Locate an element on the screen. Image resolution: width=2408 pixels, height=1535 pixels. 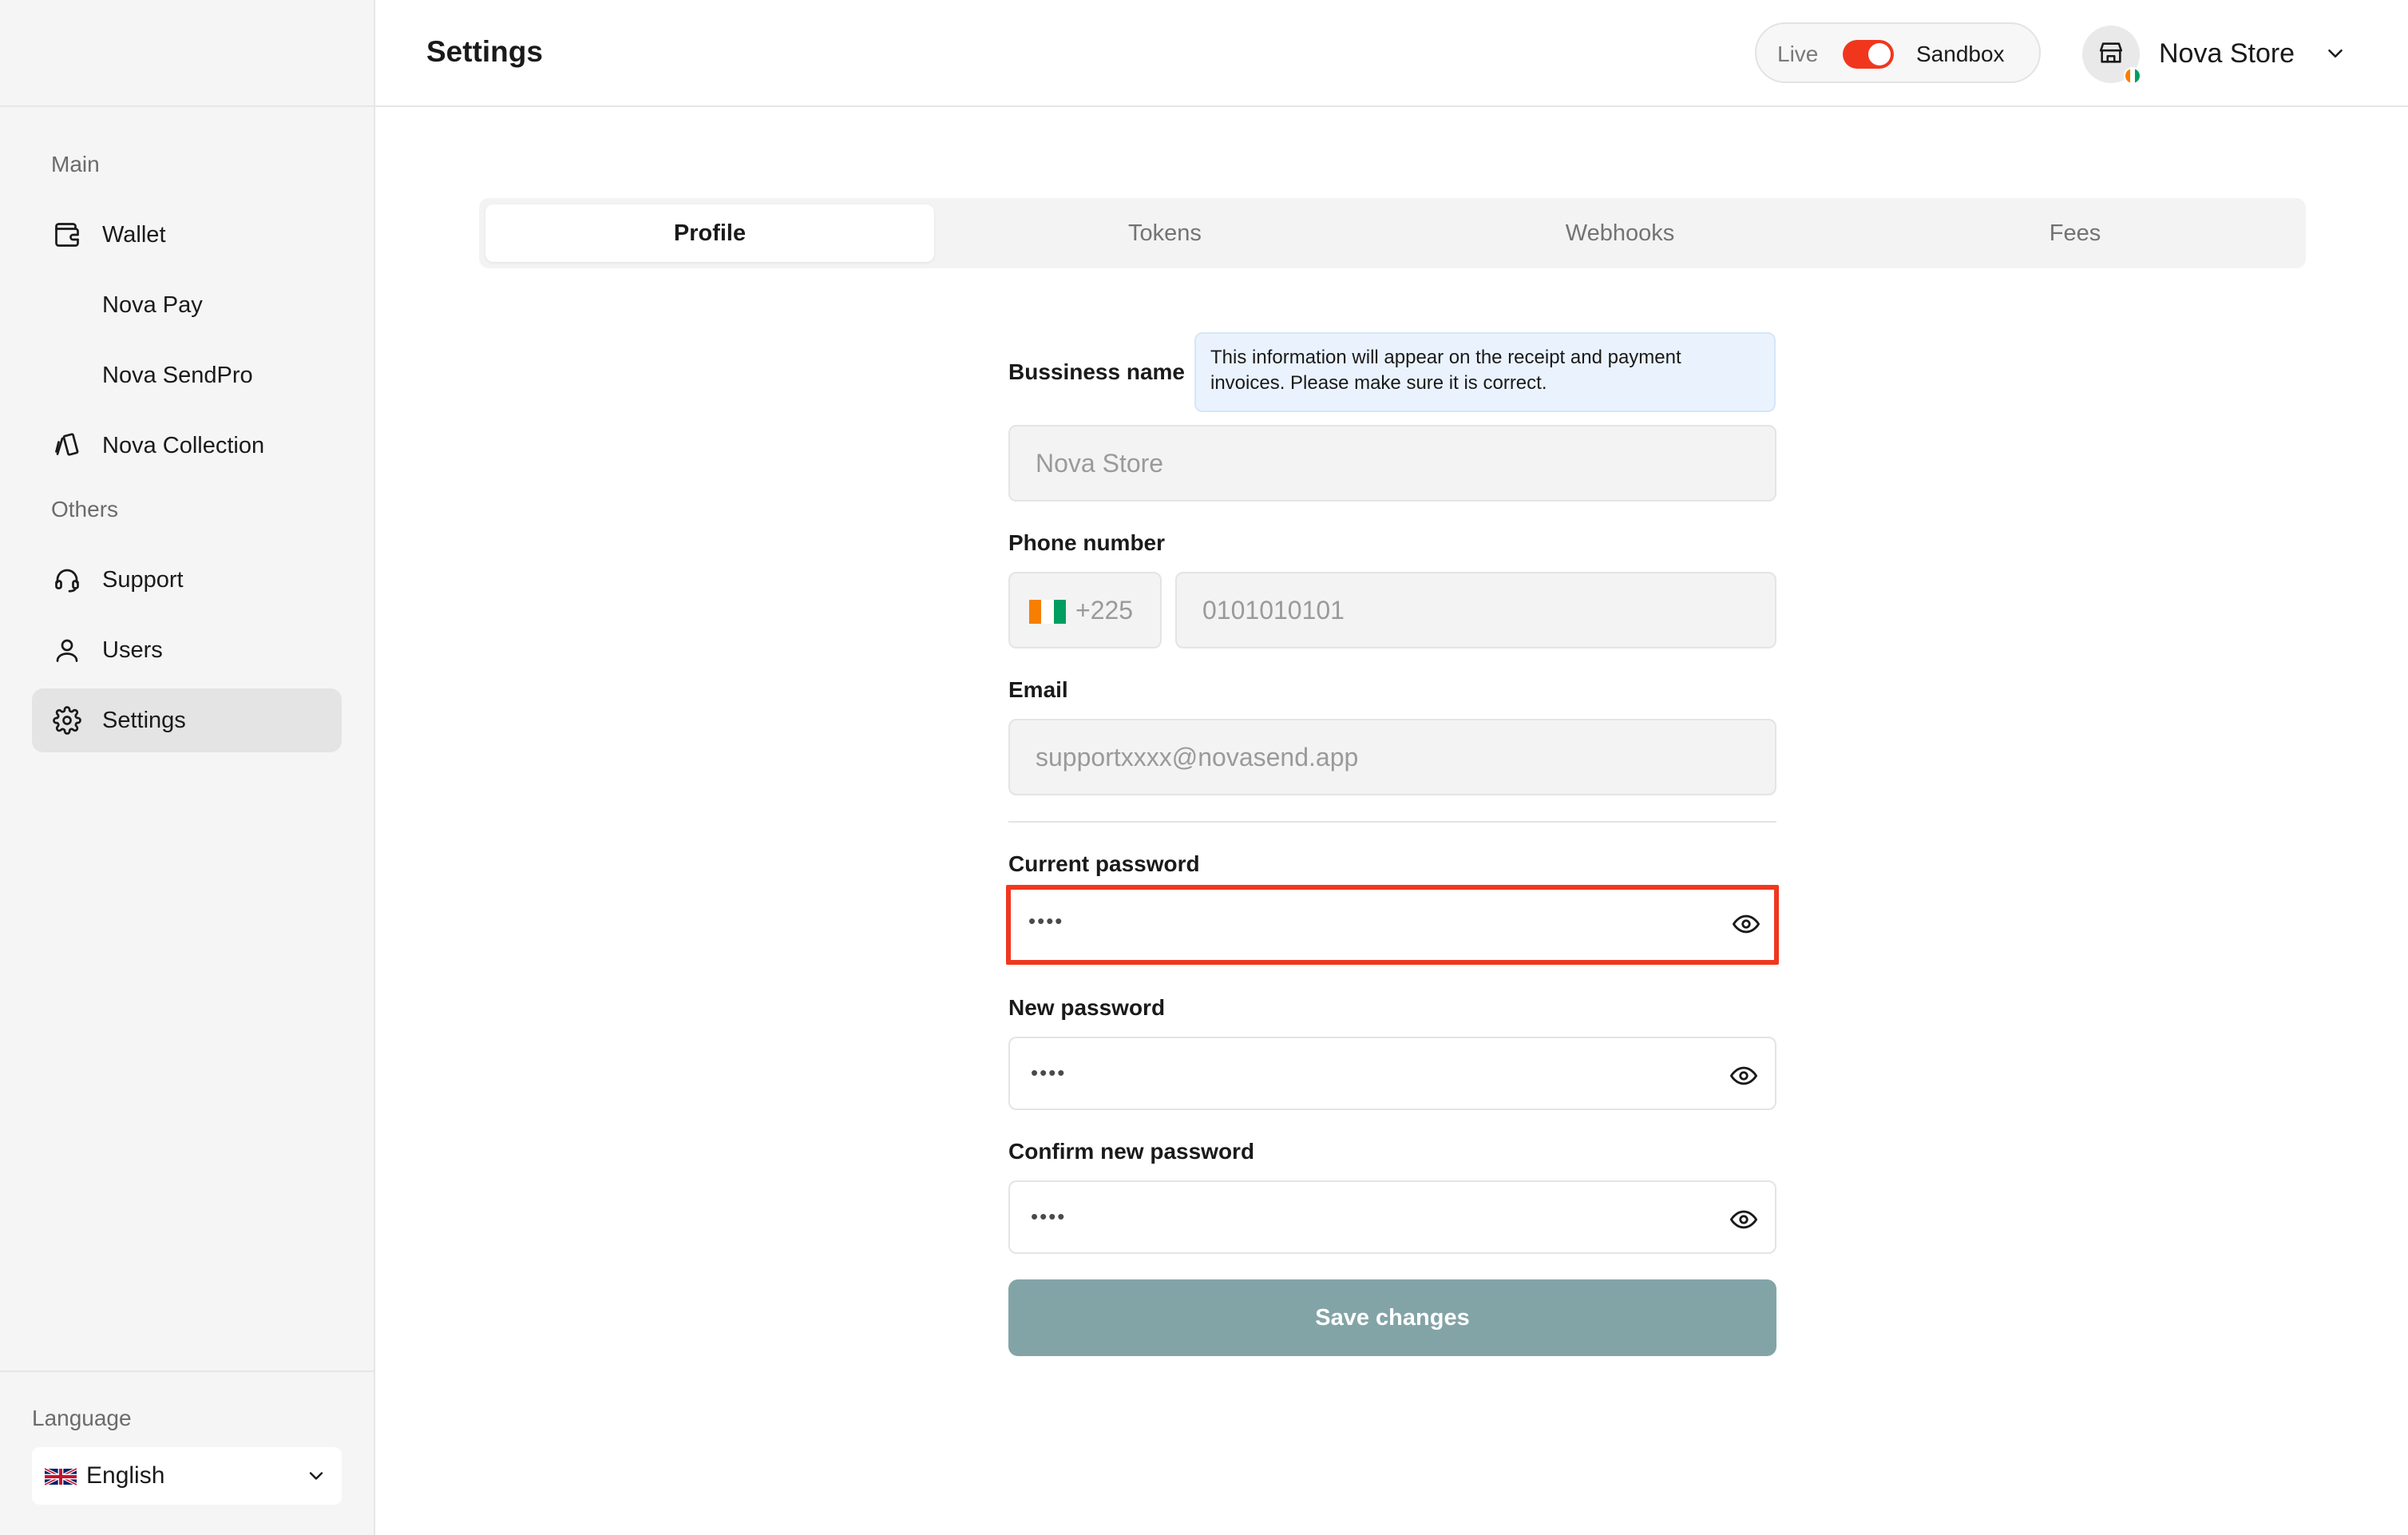
confirm-password-label: Confirm new password is located at coordinates (1131, 1151).